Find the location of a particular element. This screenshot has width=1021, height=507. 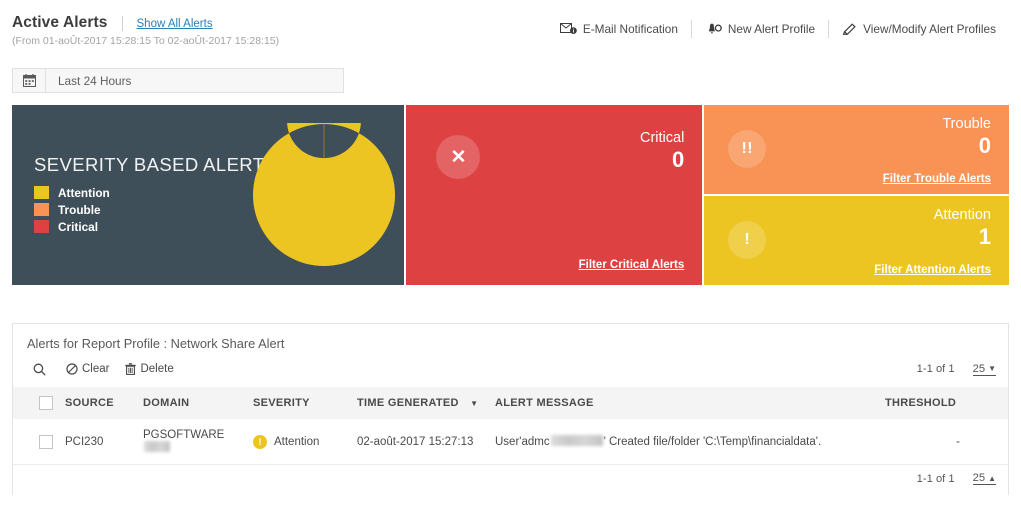

close-x-icon: ✕ is located at coordinates (458, 157).